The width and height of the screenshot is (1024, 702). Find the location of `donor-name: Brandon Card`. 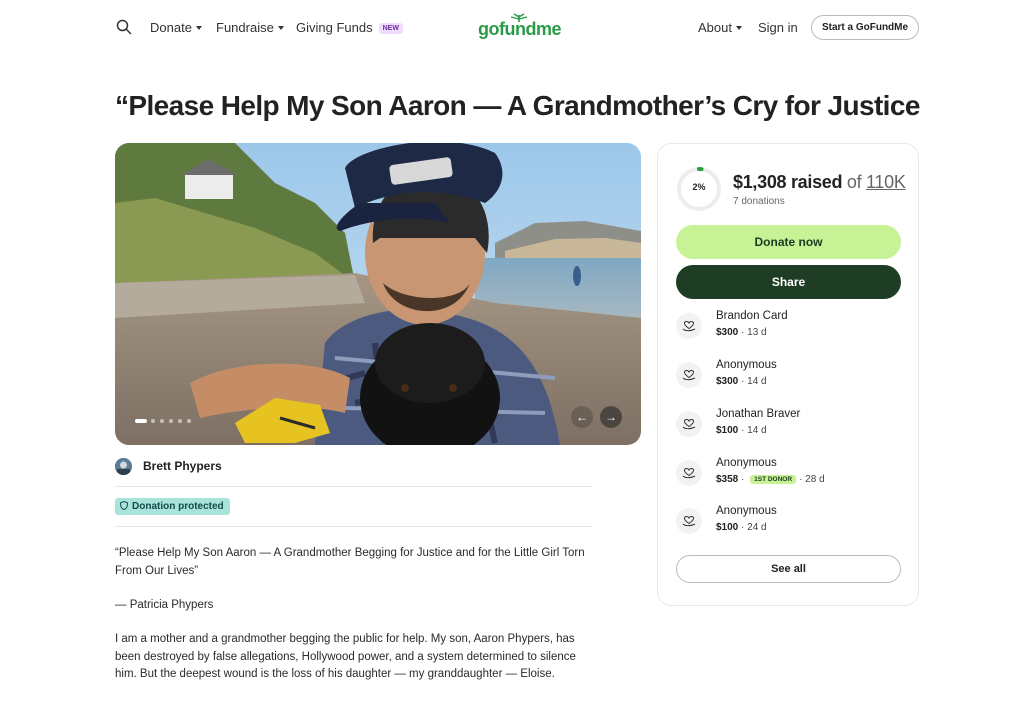

donor-name: Brandon Card is located at coordinates (752, 316).